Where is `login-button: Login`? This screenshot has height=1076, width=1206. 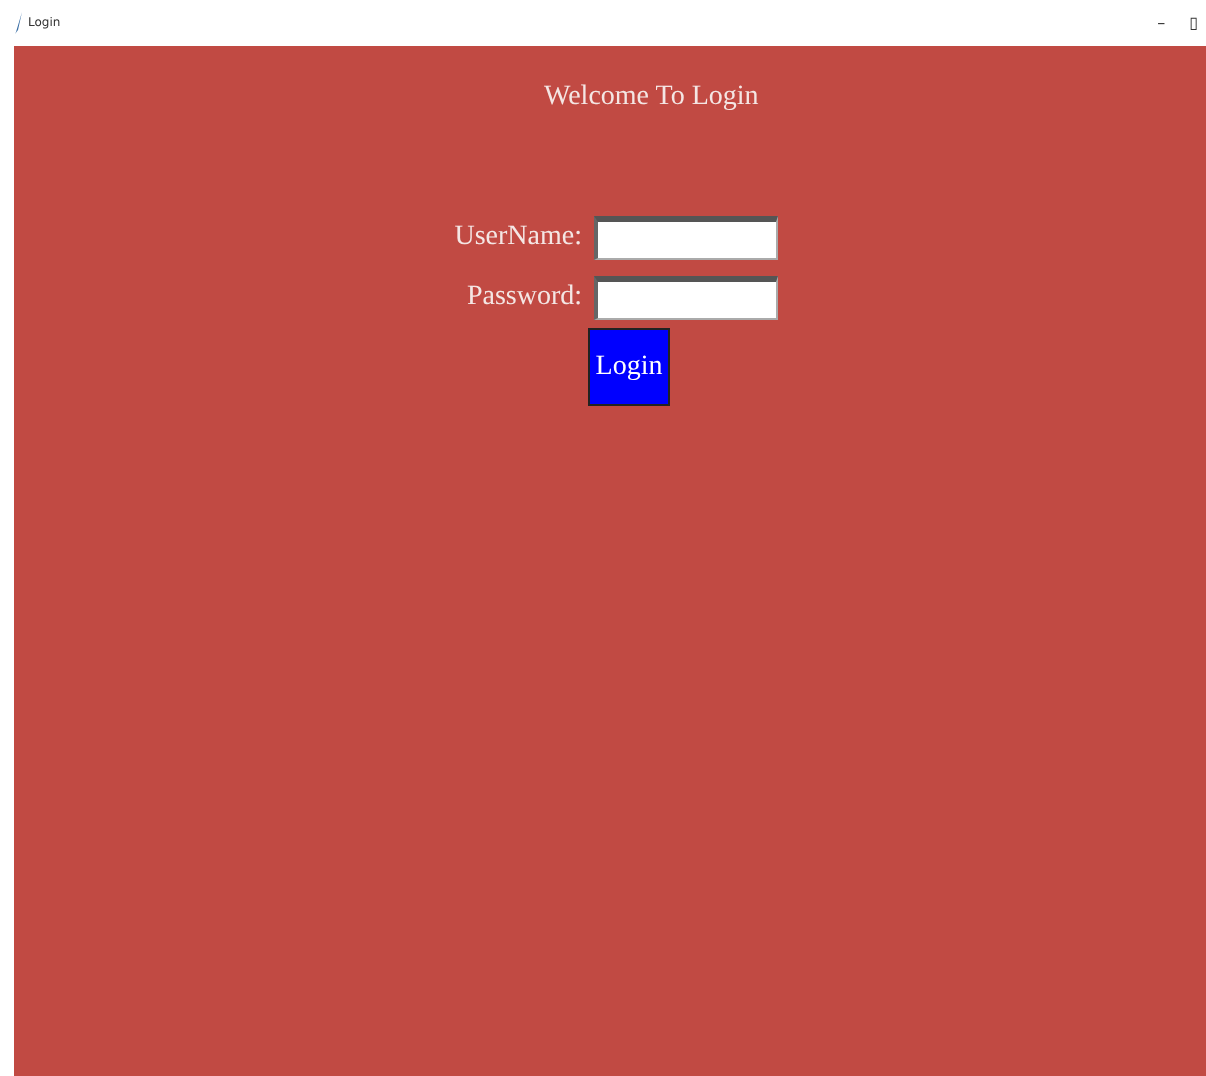
login-button: Login is located at coordinates (629, 367).